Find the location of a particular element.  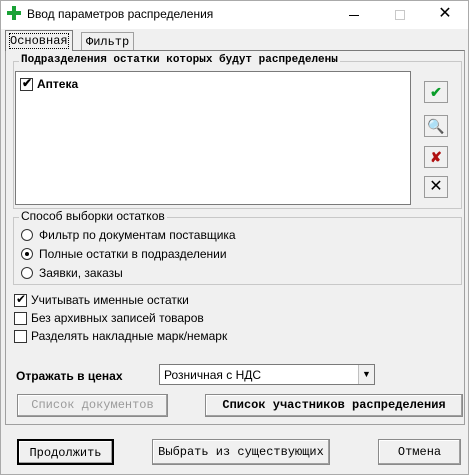

option-split-invoices: Разделять накладные марк/немарк is located at coordinates (120, 336).